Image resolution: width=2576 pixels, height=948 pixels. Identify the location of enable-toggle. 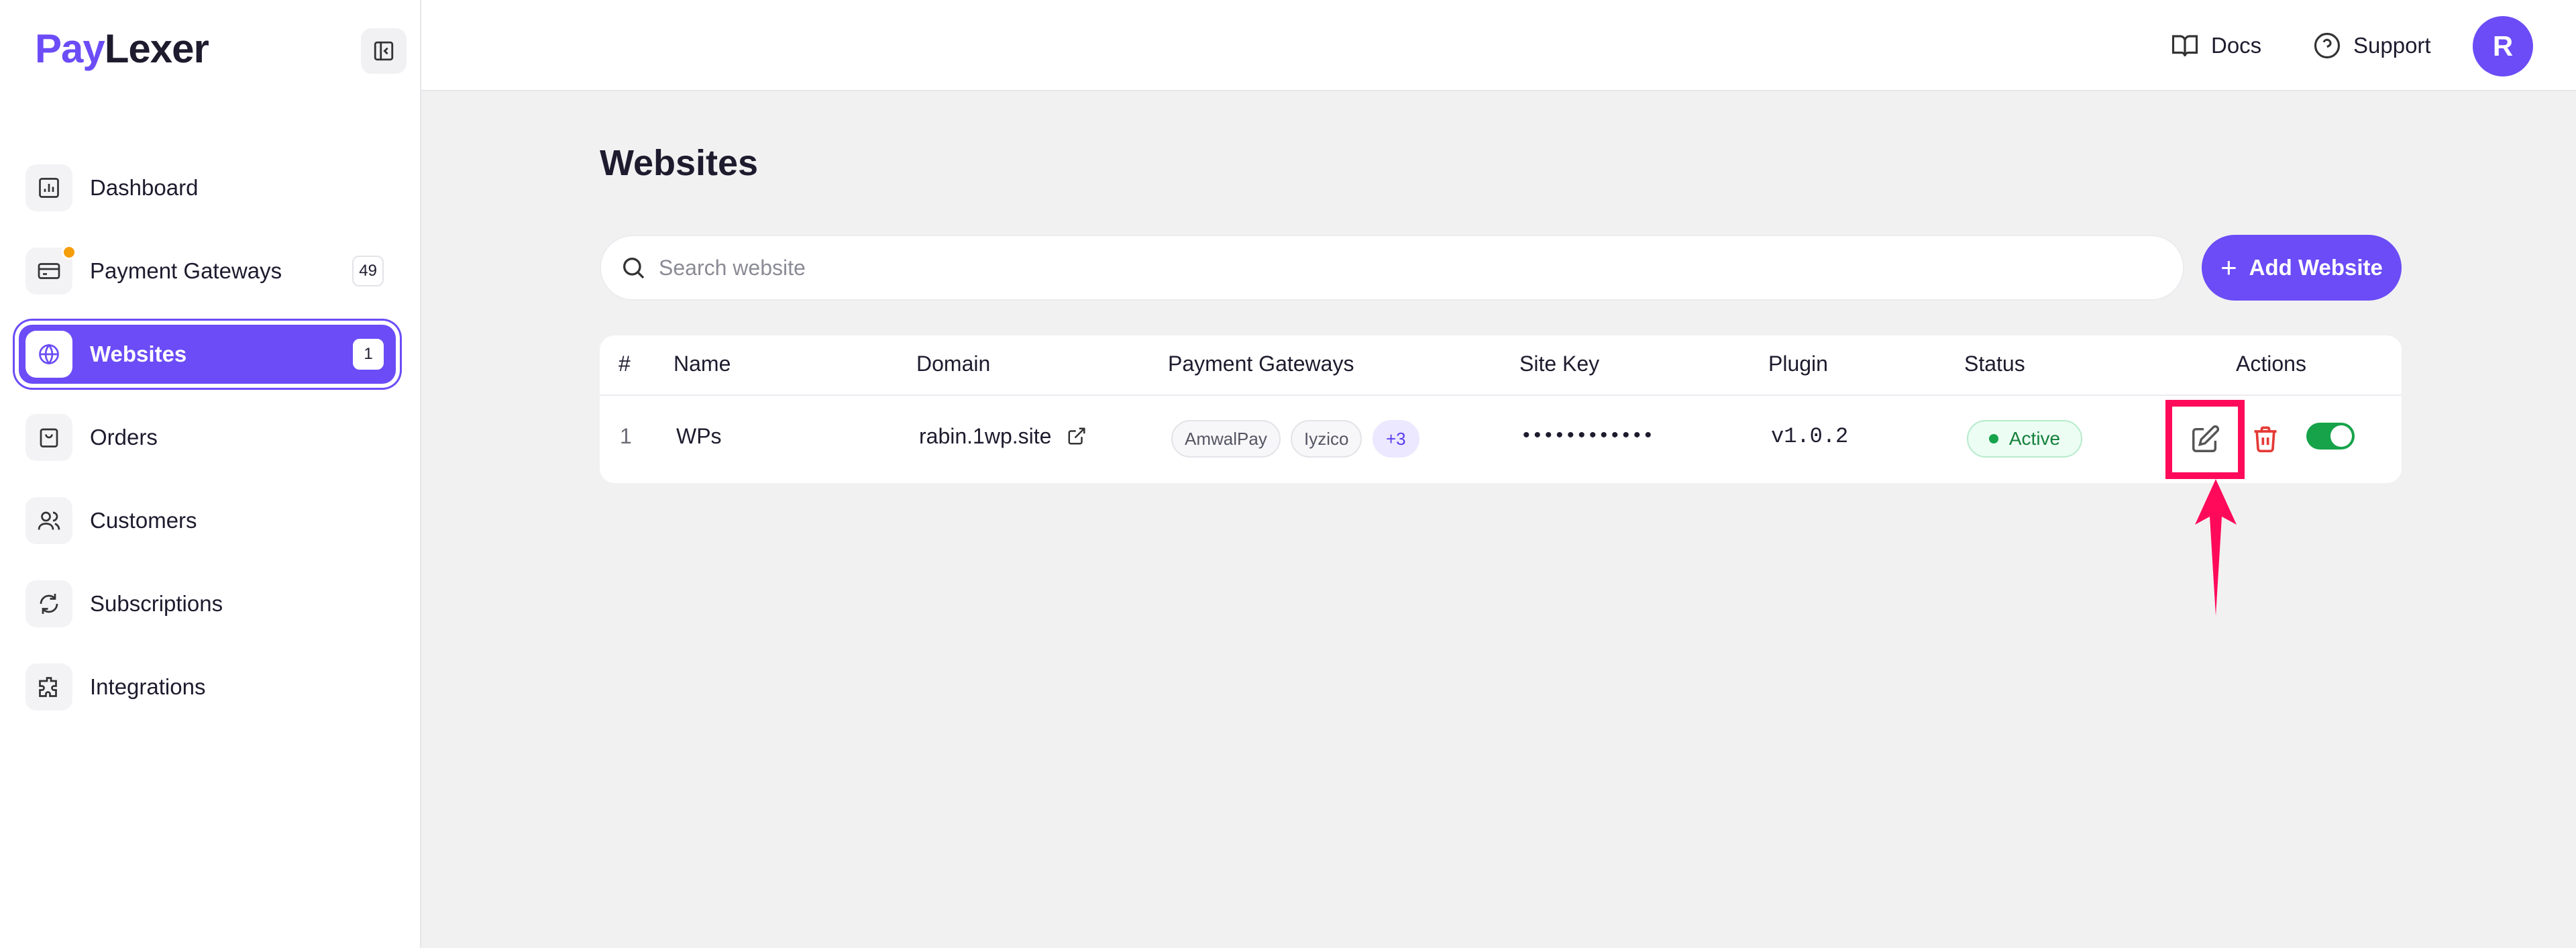
(2330, 436).